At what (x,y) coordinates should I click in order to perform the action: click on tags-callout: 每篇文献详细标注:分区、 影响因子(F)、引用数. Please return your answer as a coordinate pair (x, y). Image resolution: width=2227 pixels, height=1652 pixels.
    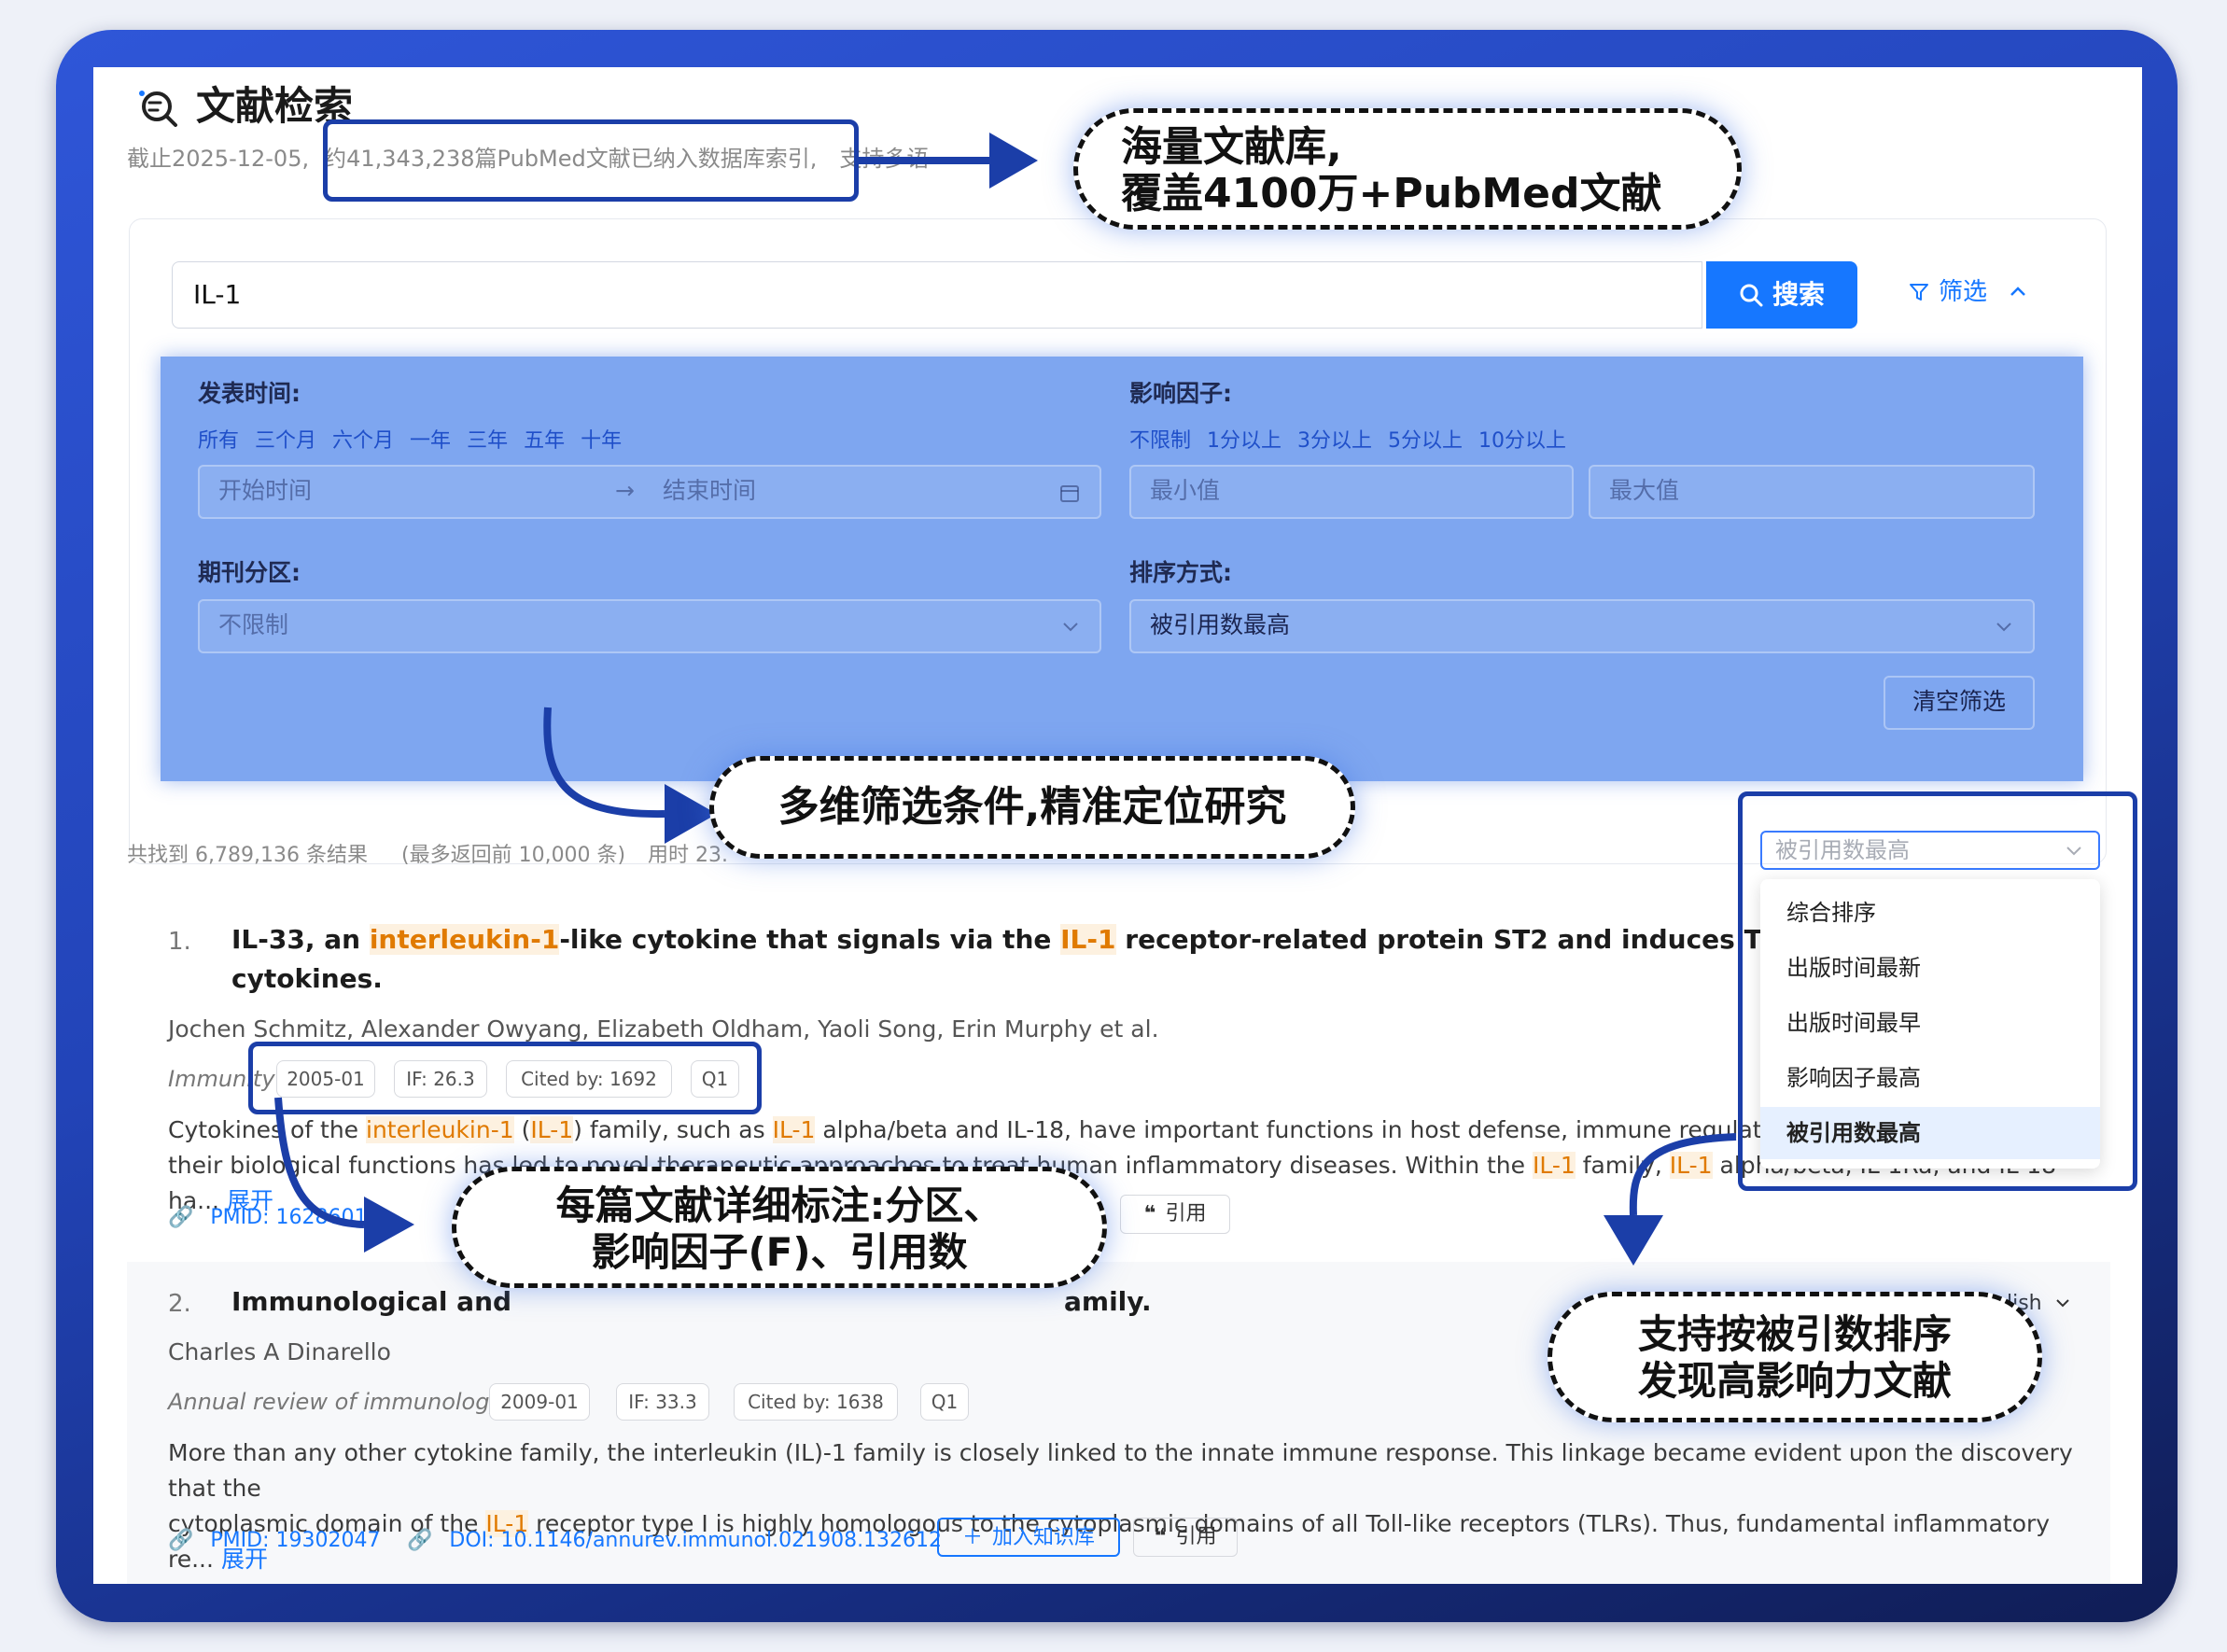
    Looking at the image, I should click on (779, 1227).